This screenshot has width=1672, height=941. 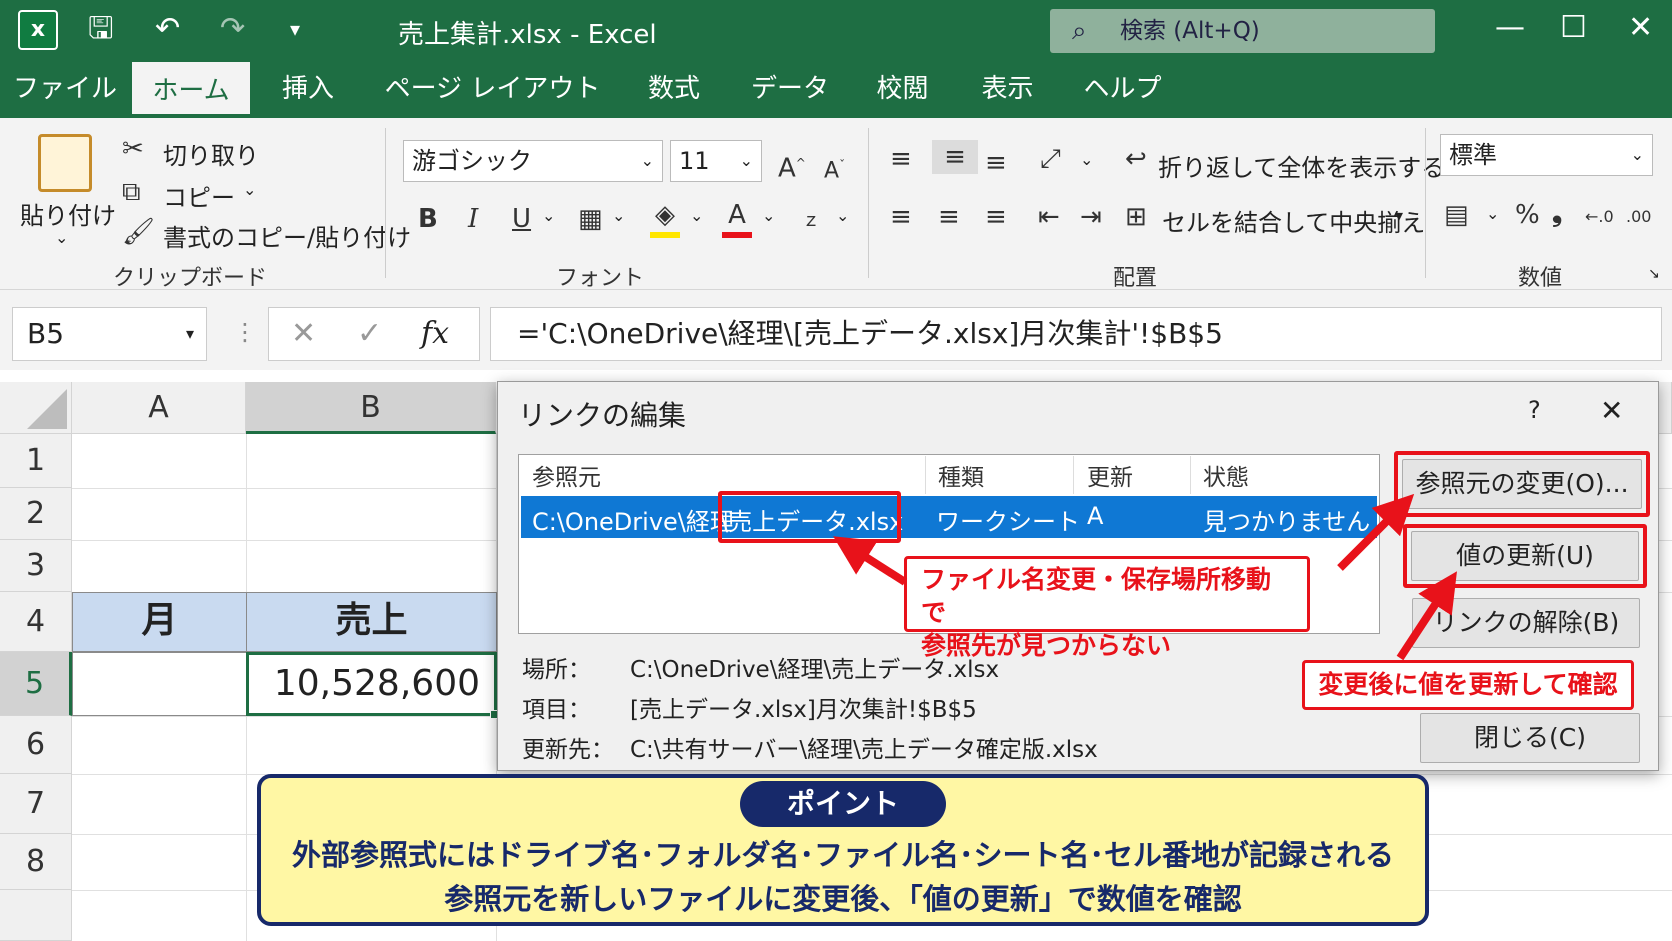 What do you see at coordinates (618, 215) in the screenshot?
I see `borders-dropdown-icon: ⌄` at bounding box center [618, 215].